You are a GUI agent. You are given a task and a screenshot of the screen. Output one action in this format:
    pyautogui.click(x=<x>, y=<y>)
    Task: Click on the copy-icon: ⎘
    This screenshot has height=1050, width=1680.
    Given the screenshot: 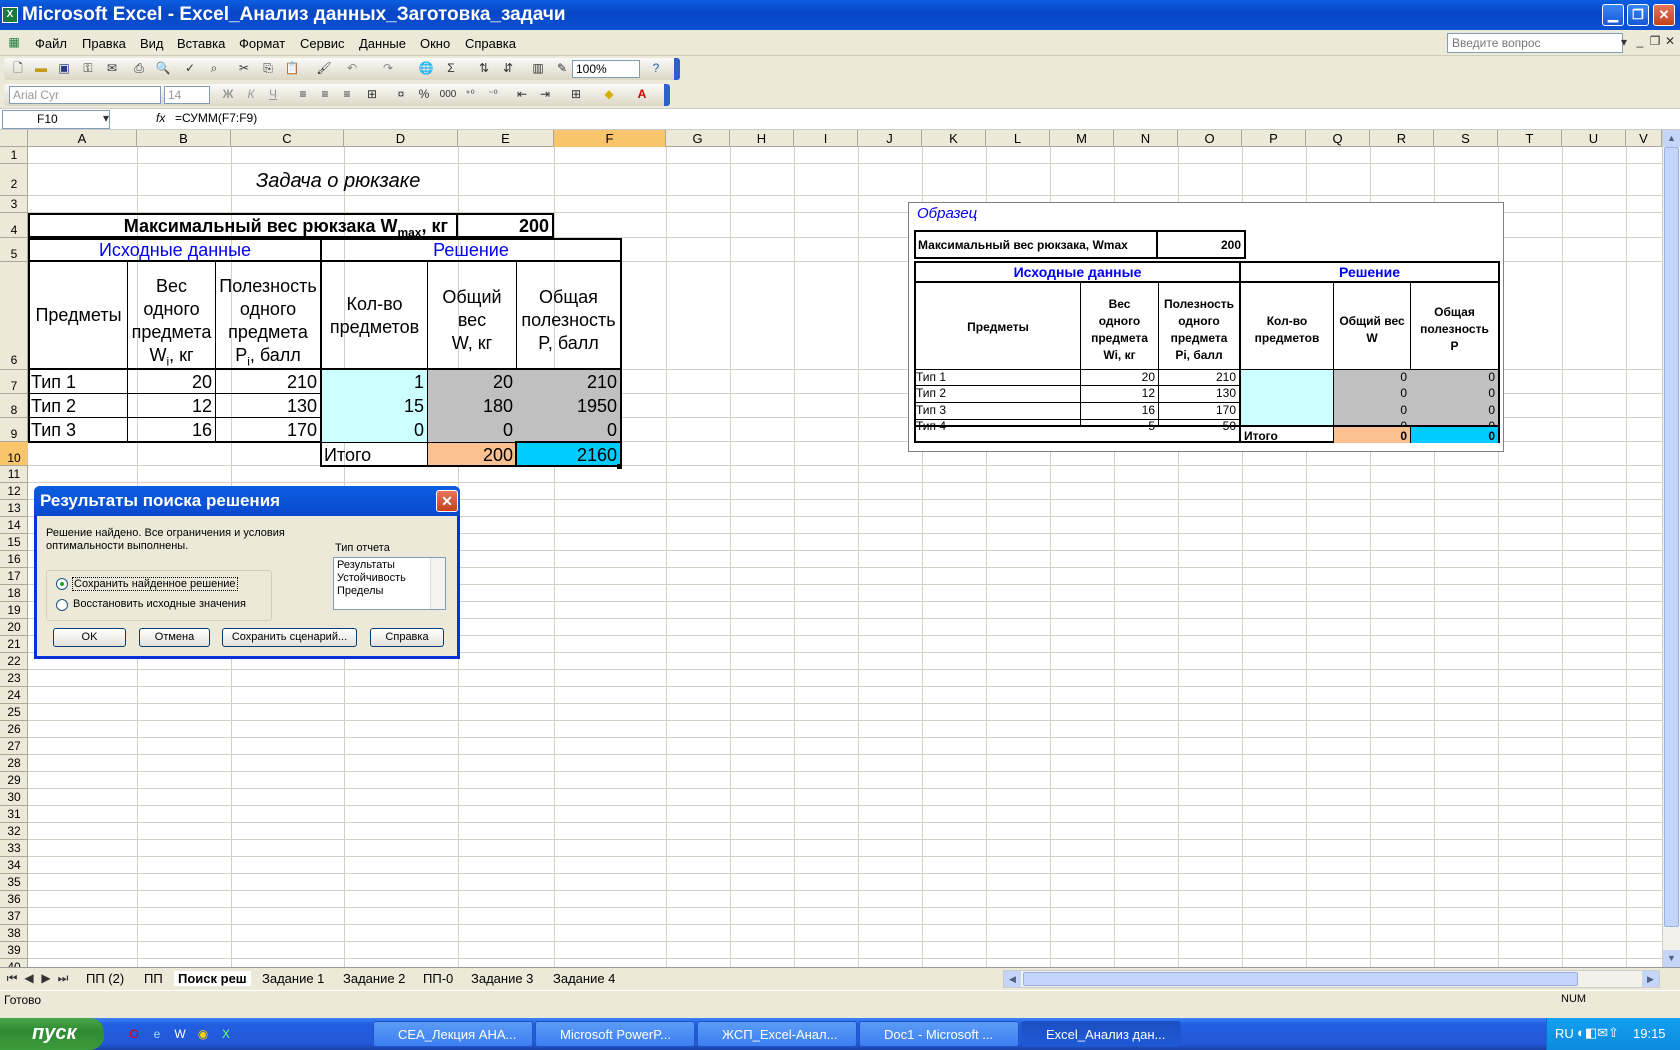 What is the action you would take?
    pyautogui.click(x=268, y=68)
    